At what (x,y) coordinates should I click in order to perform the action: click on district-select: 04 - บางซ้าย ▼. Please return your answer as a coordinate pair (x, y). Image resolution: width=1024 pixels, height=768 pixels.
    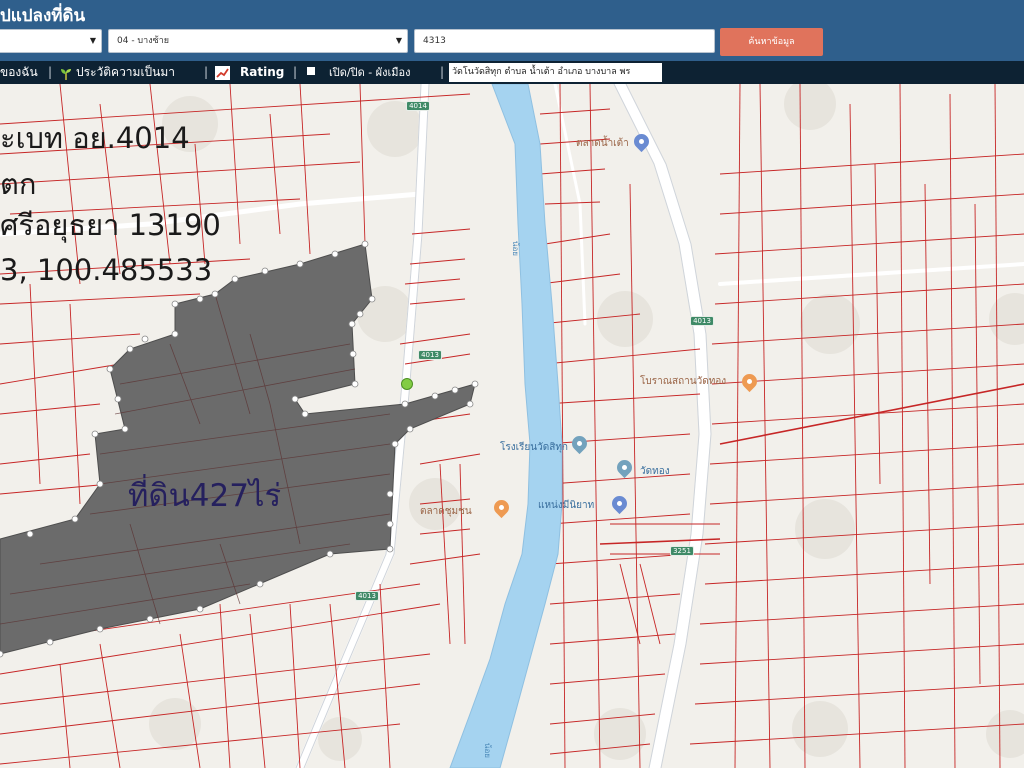
    Looking at the image, I should click on (258, 41).